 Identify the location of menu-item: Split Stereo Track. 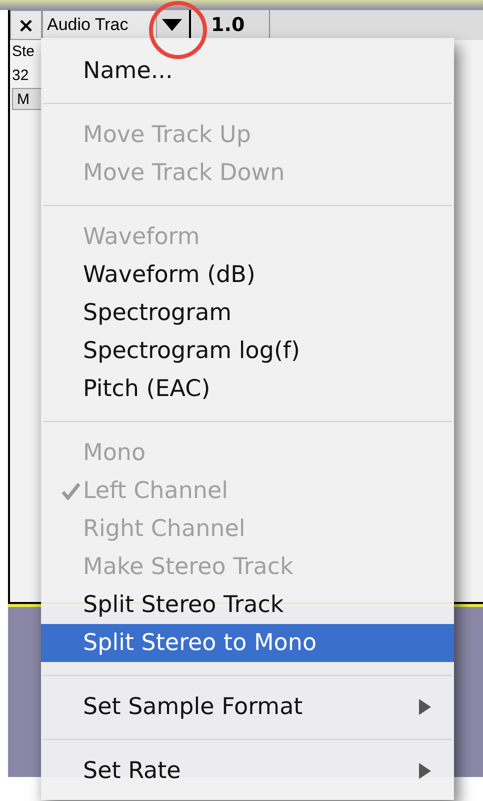
(247, 605).